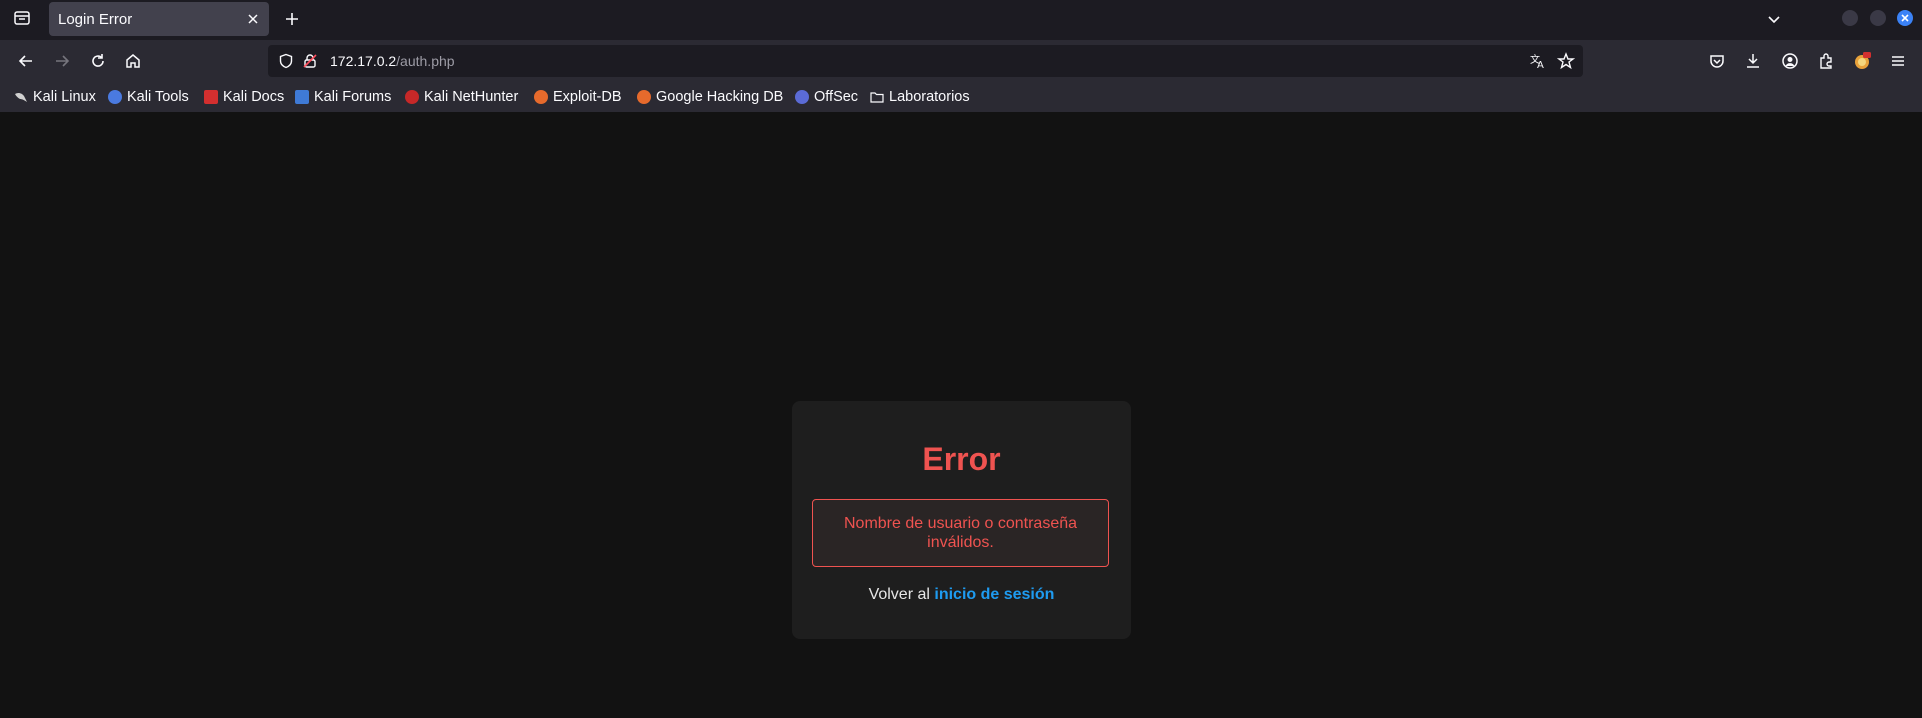  I want to click on back-prefix-text: Volver al, so click(899, 594).